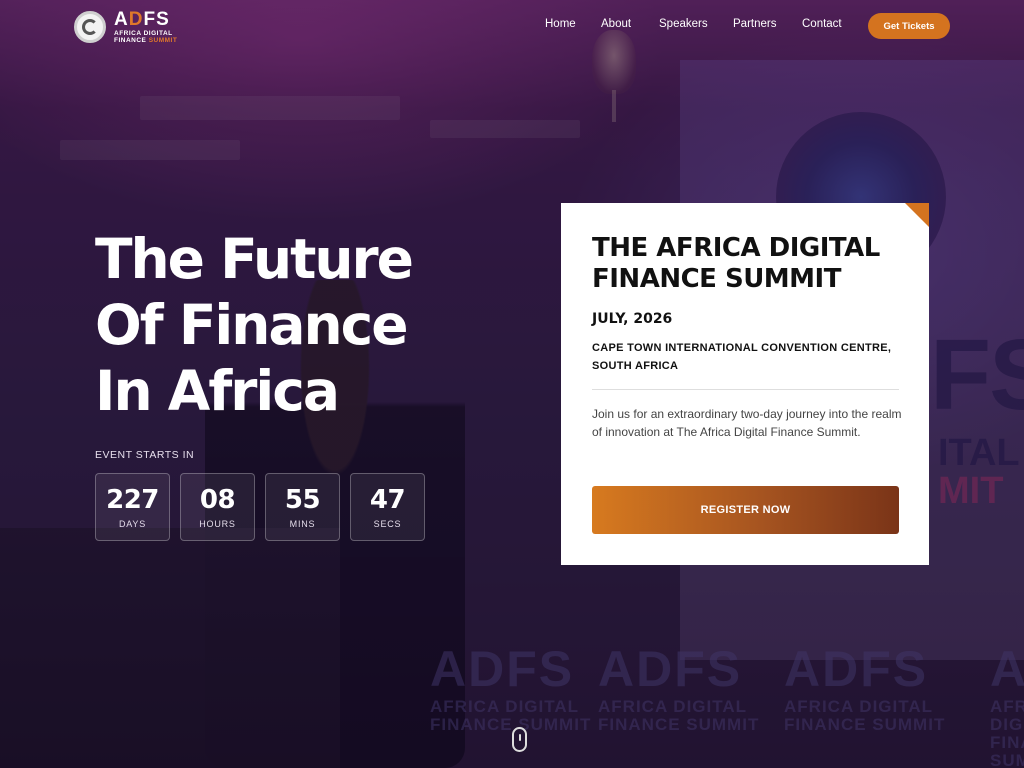 The height and width of the screenshot is (768, 1024). I want to click on countdown-unit: HOURS, so click(217, 524).